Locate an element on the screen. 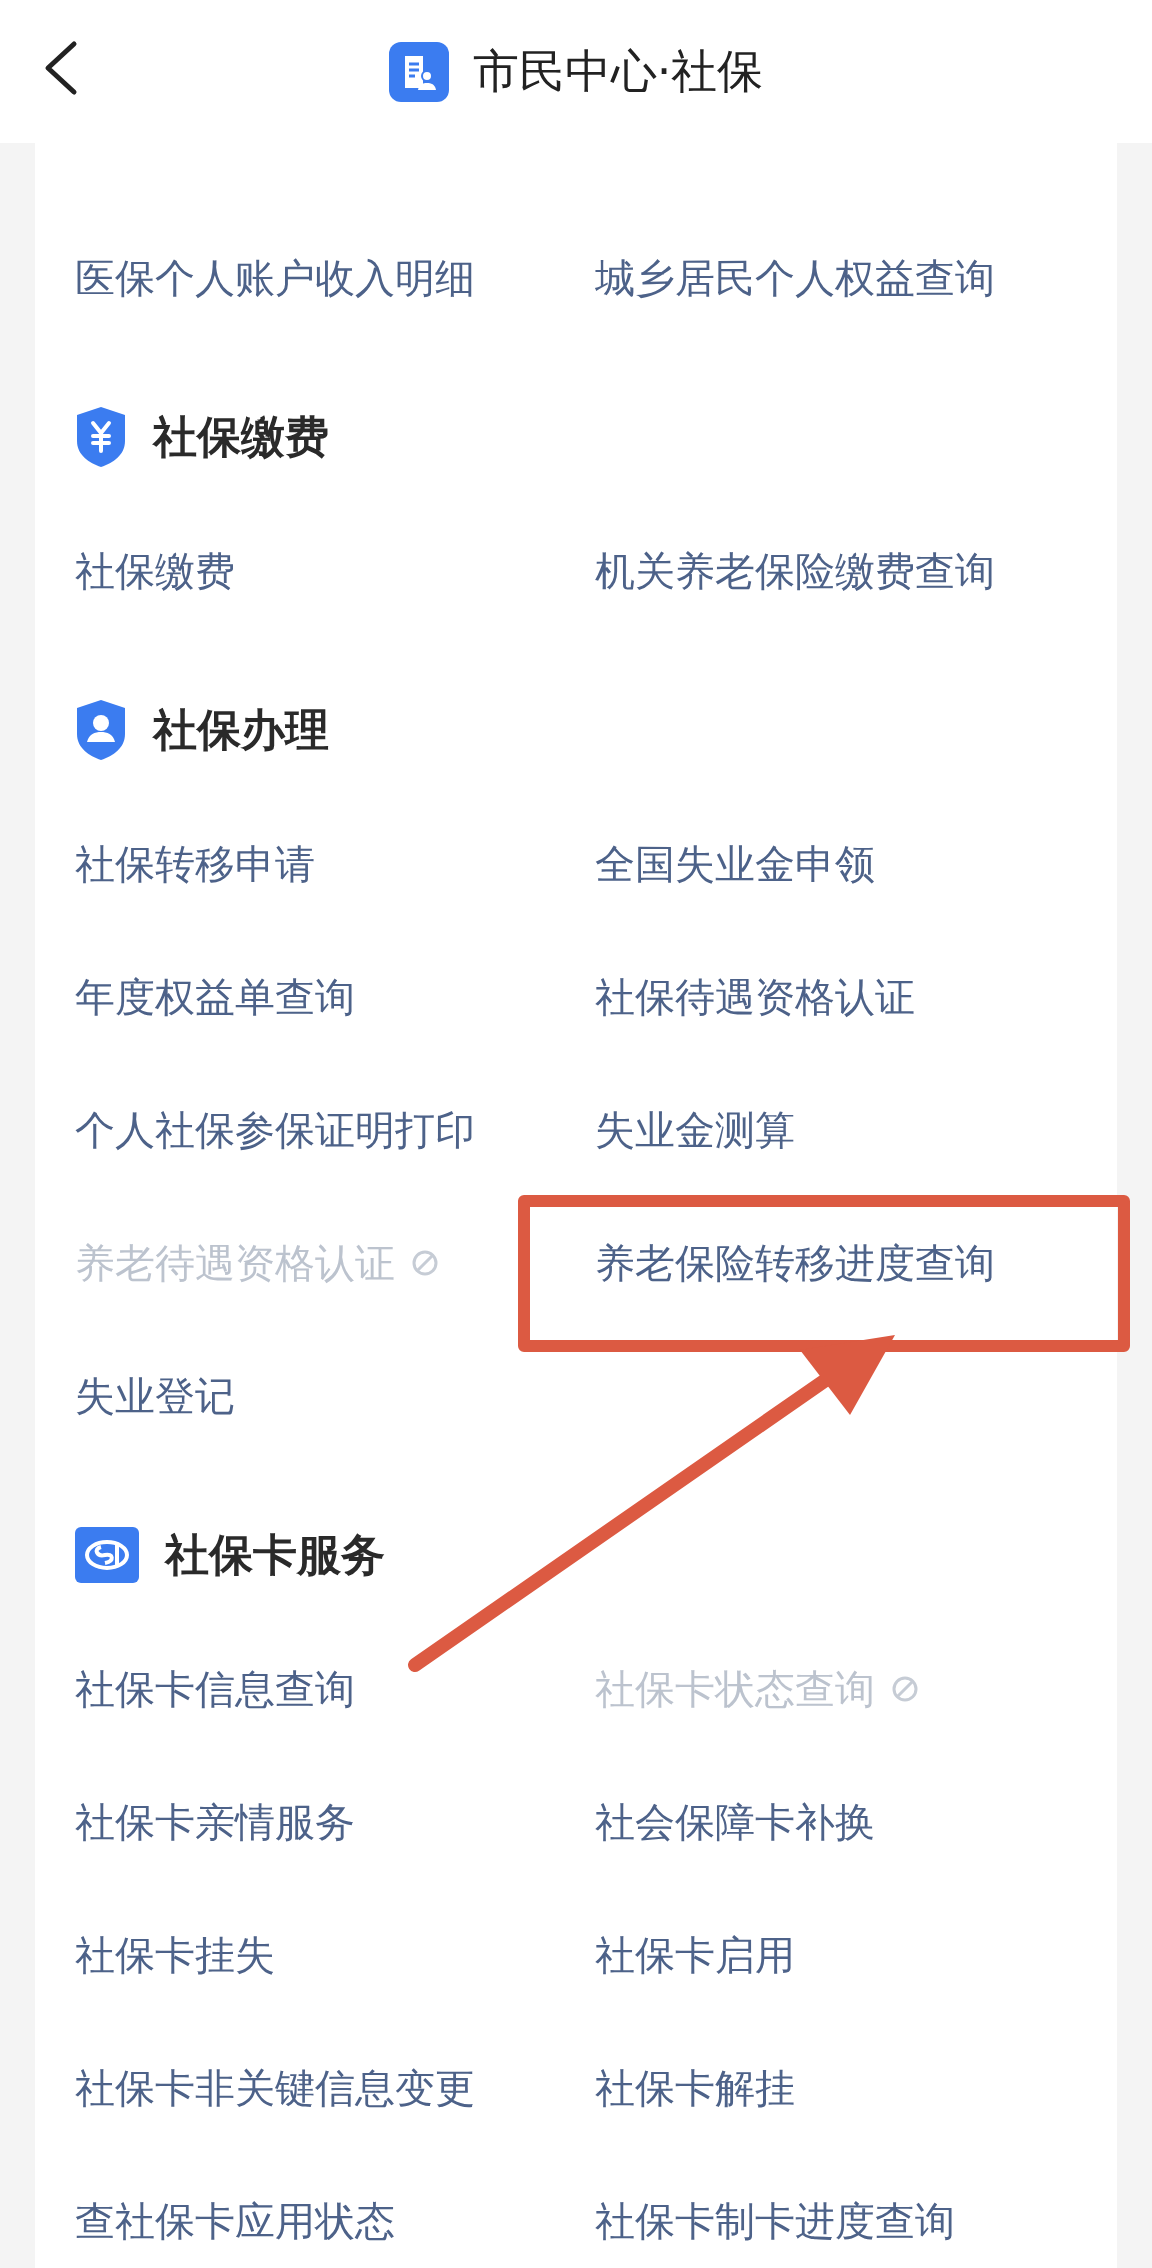 The height and width of the screenshot is (2268, 1152). service-link: 社保转移申请 is located at coordinates (195, 863).